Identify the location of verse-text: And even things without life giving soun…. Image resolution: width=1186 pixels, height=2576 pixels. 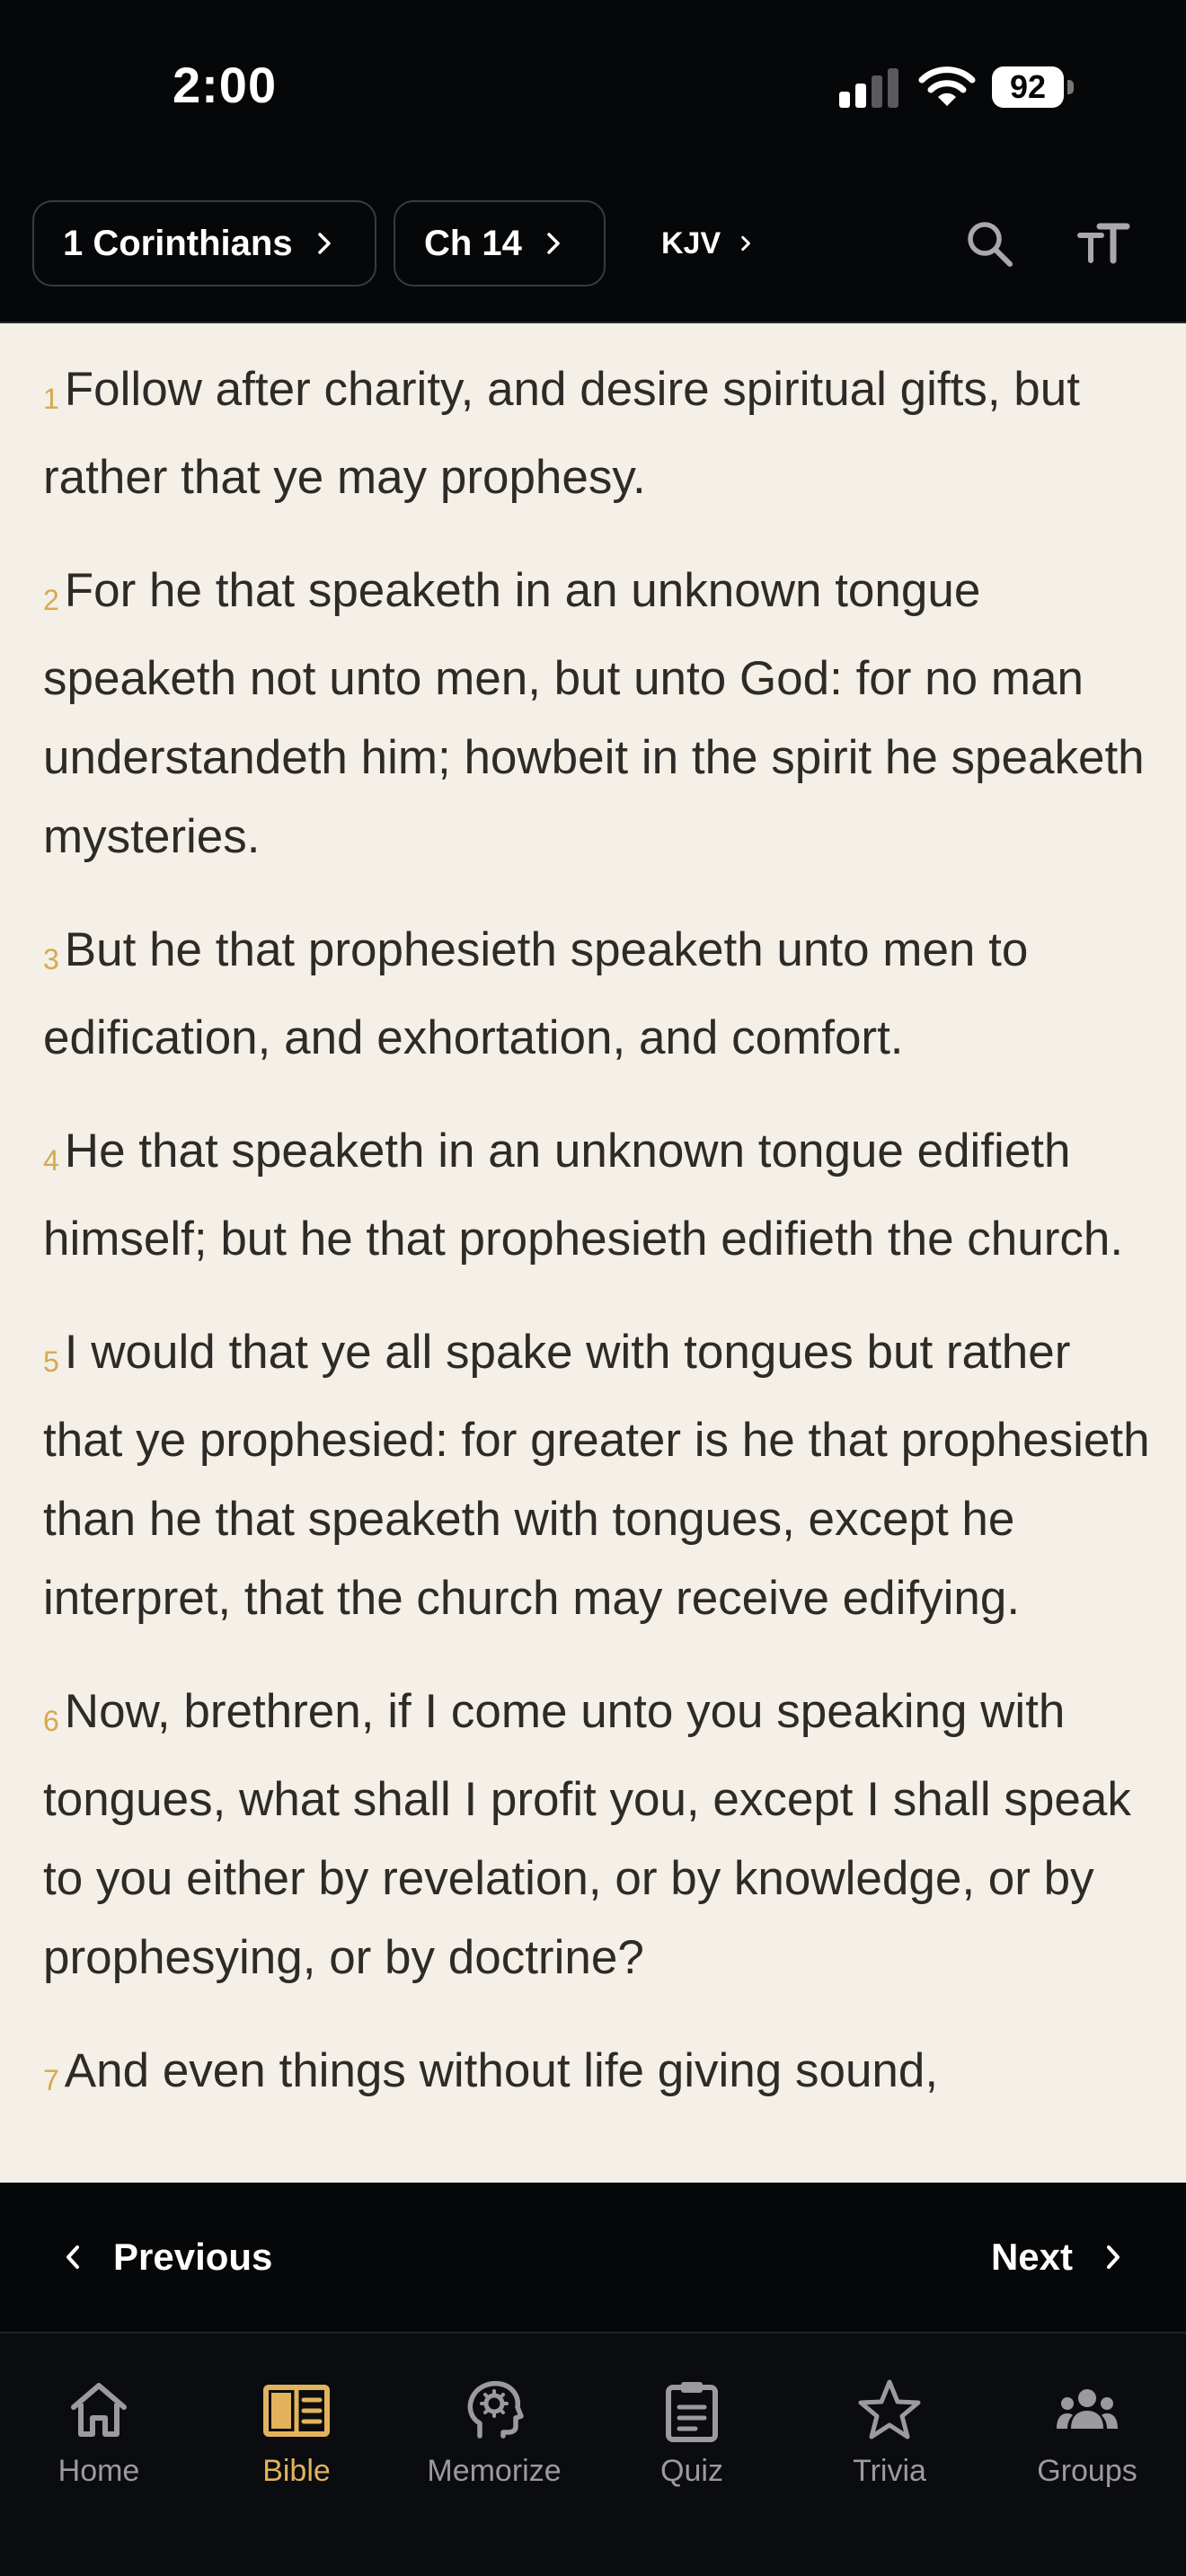
(501, 2070).